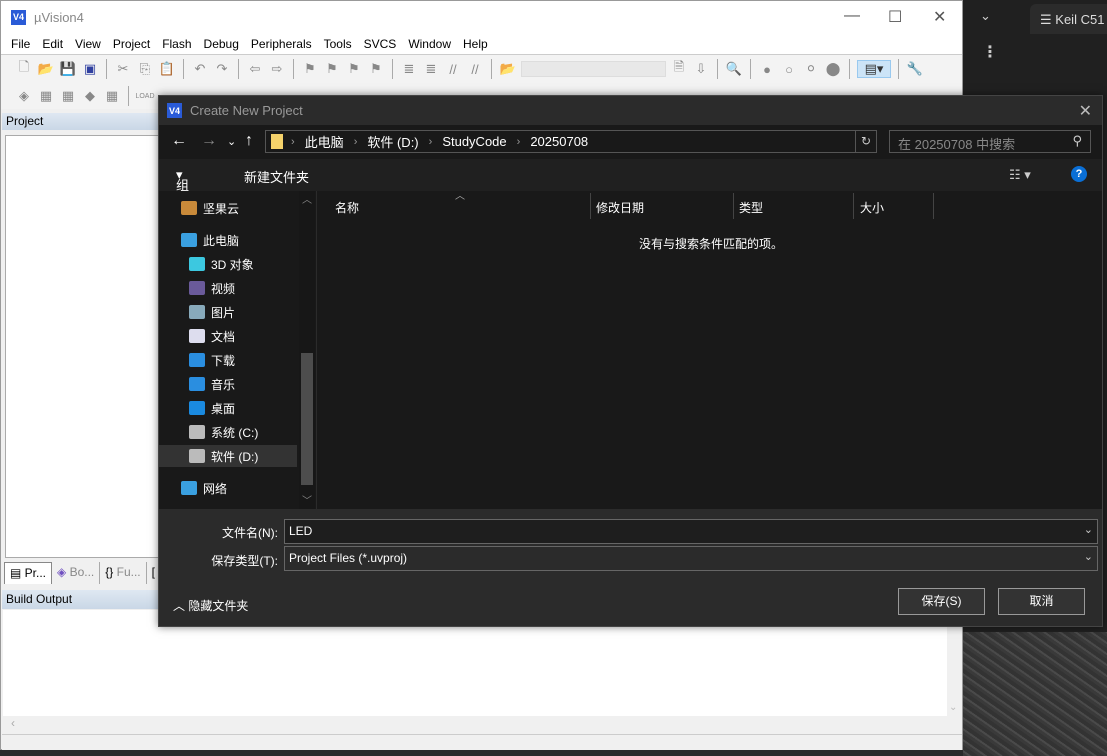  I want to click on filetype-select: Project Files (*.uvproj) ⌄, so click(691, 558).